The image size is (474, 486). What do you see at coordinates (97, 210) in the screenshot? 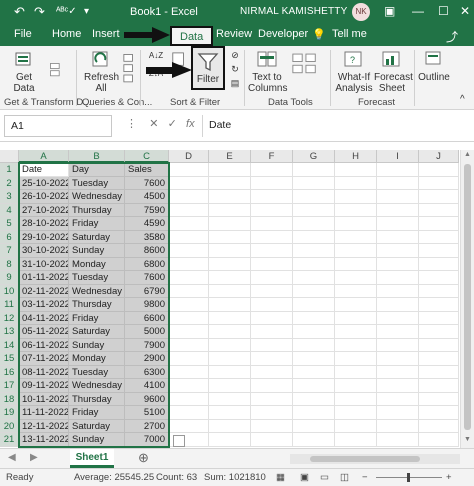
I see `cell-b4: Thursday` at bounding box center [97, 210].